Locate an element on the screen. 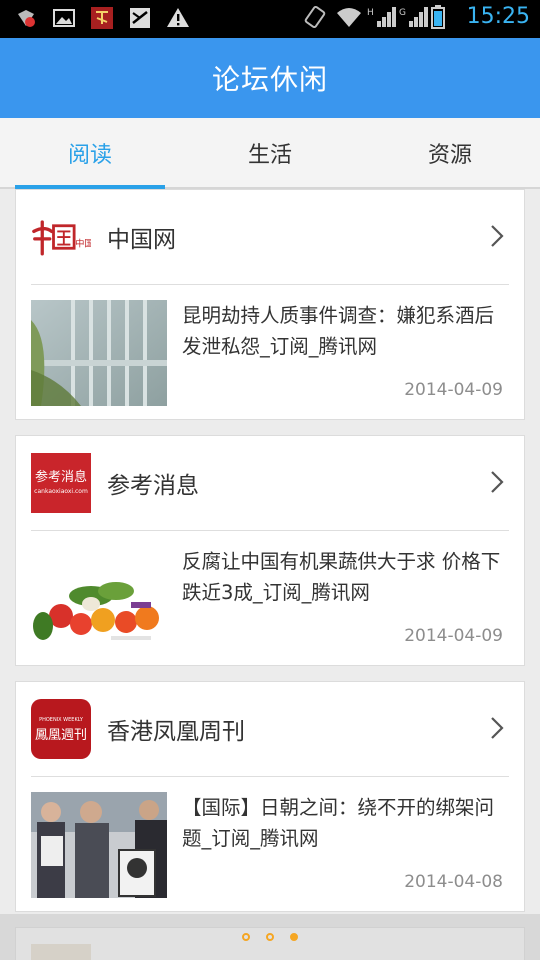 This screenshot has width=540, height=960. rotate-icon is located at coordinates (315, 17).